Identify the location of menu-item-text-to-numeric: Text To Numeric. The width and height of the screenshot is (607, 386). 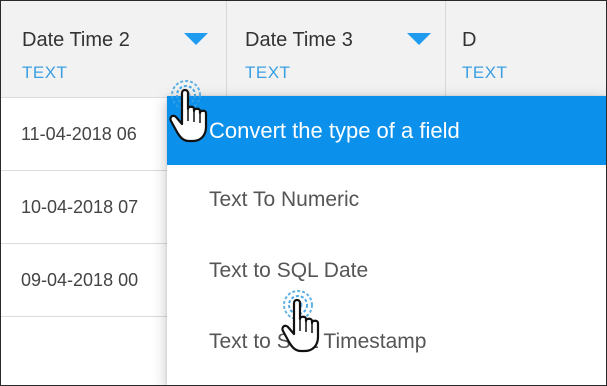
(386, 200).